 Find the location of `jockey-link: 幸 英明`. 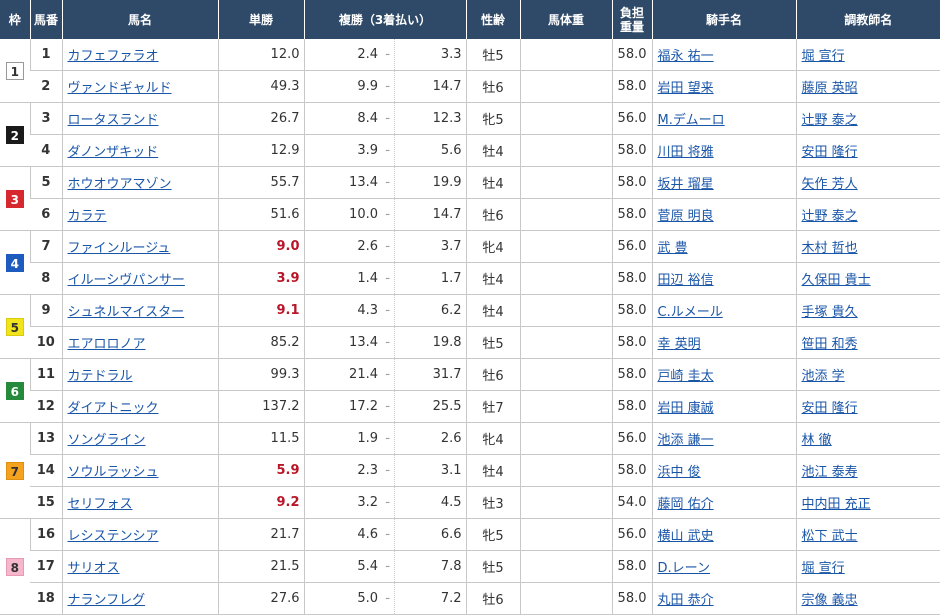

jockey-link: 幸 英明 is located at coordinates (679, 344).